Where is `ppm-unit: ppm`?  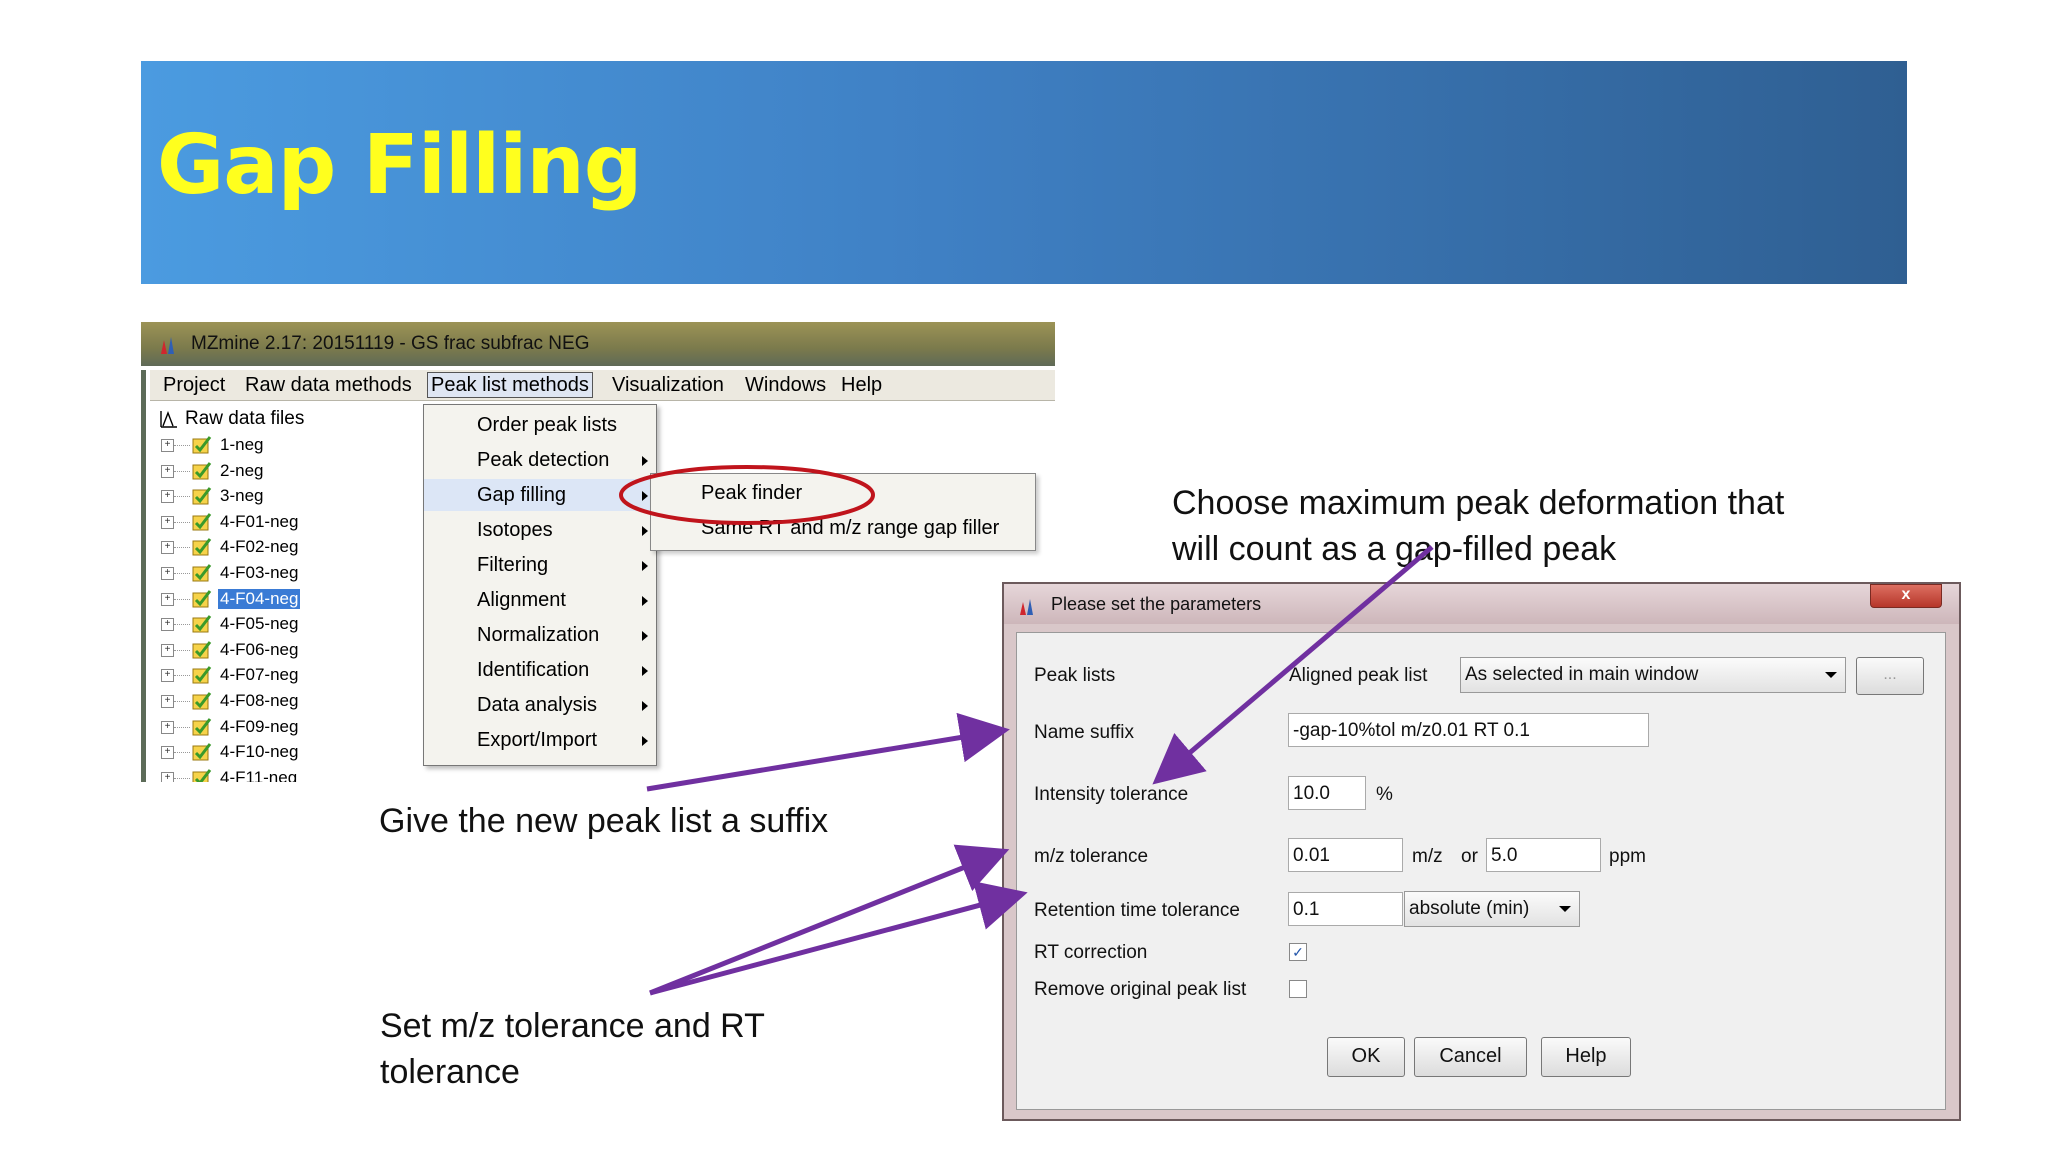 ppm-unit: ppm is located at coordinates (1627, 856).